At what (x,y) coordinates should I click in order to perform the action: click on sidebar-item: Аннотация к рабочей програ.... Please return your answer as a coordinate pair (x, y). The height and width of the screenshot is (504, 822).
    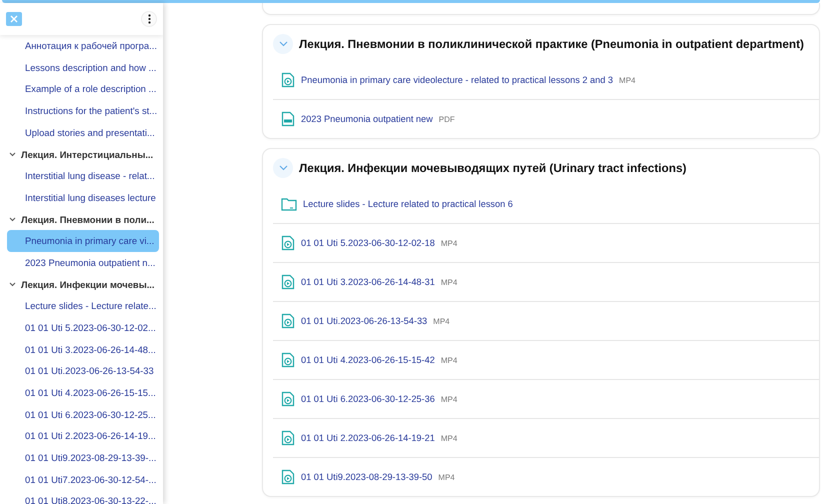
    Looking at the image, I should click on (83, 46).